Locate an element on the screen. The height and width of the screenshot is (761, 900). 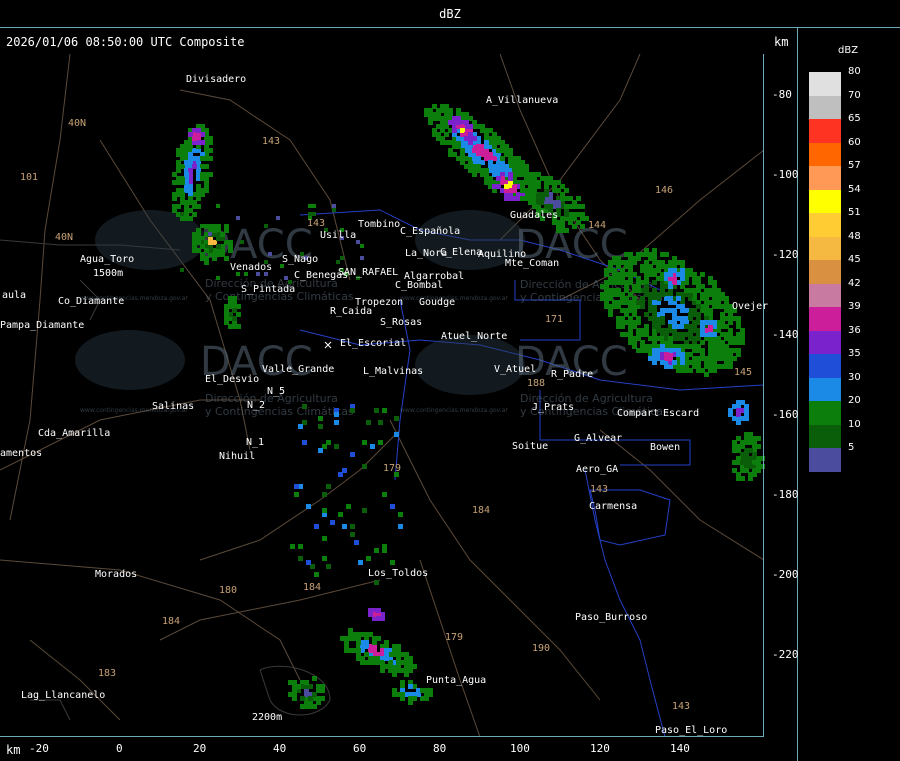
colorbar-label: 35 is located at coordinates (854, 354).